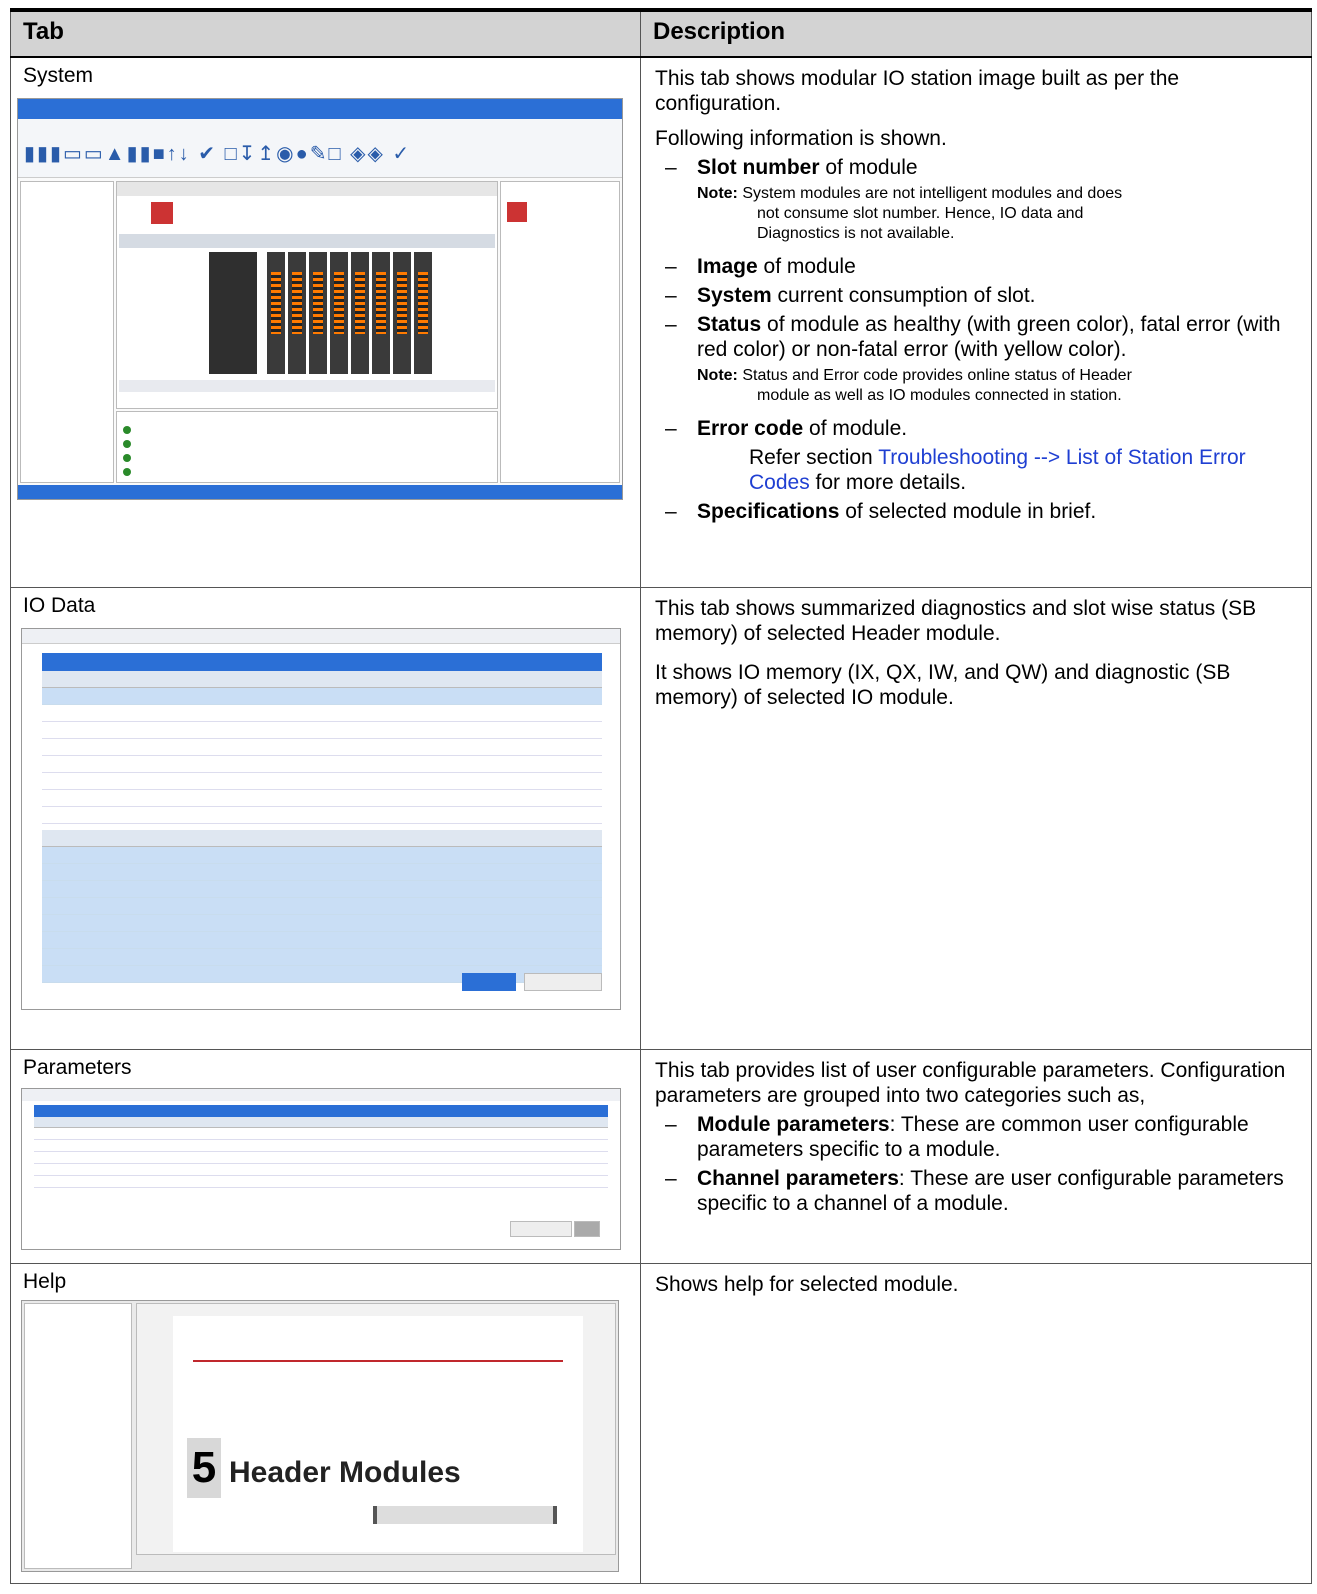 The height and width of the screenshot is (1594, 1317). I want to click on header-module-image, so click(233, 313).